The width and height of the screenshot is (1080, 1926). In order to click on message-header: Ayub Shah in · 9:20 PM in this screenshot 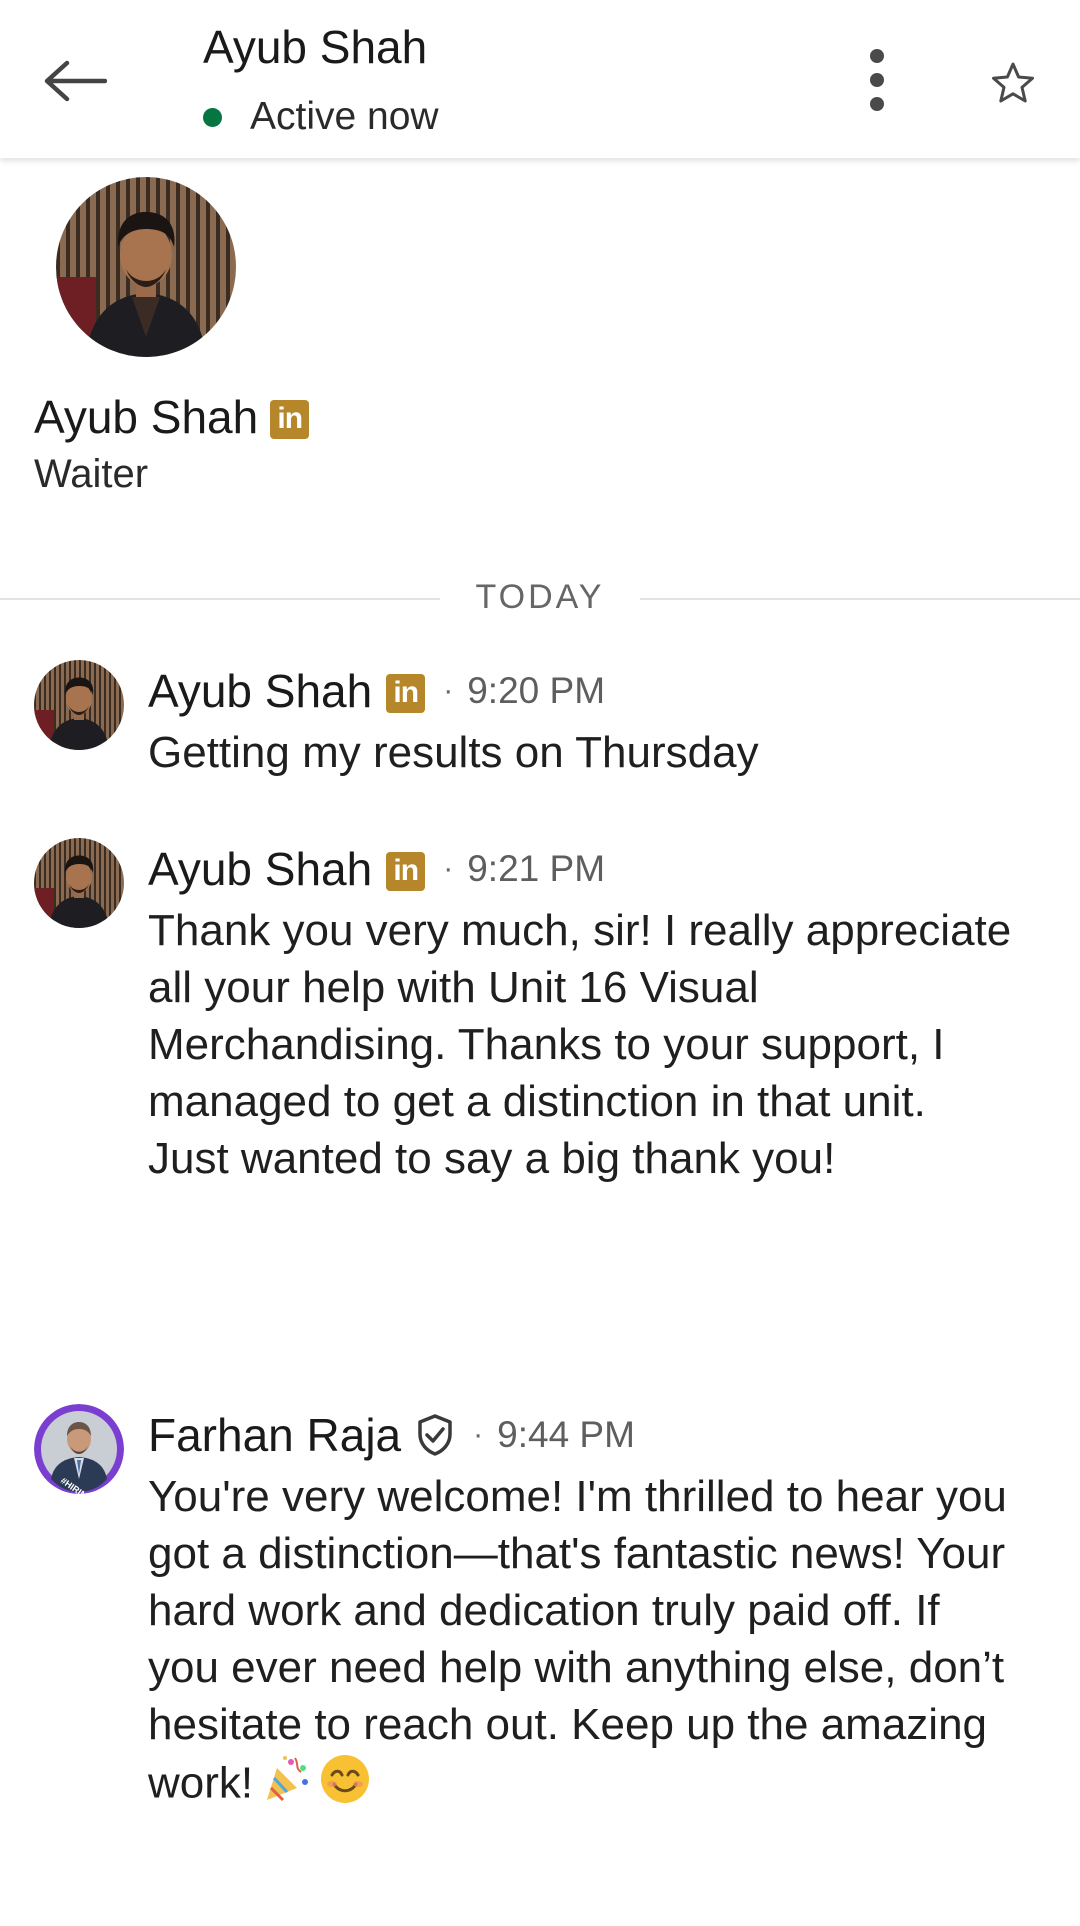, I will do `click(376, 691)`.